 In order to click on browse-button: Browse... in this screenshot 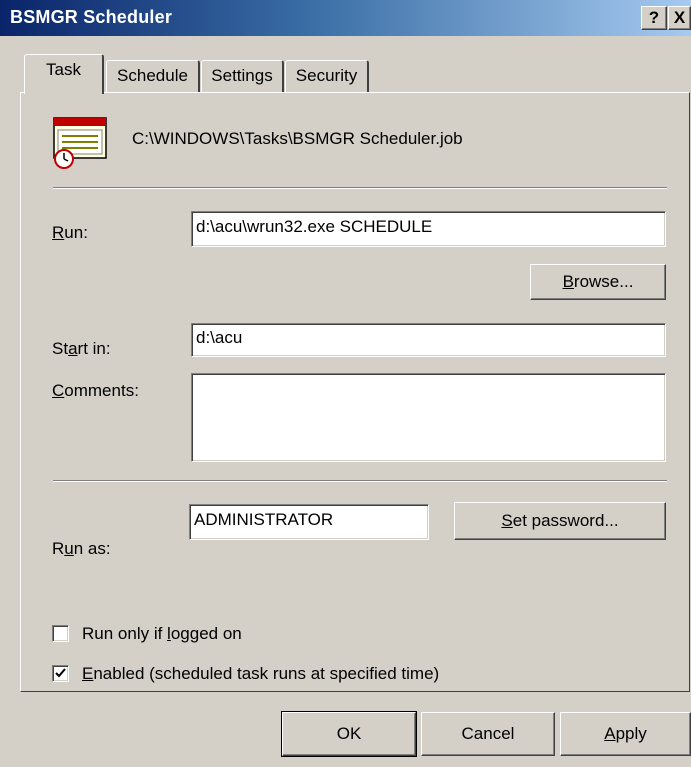, I will do `click(598, 282)`.